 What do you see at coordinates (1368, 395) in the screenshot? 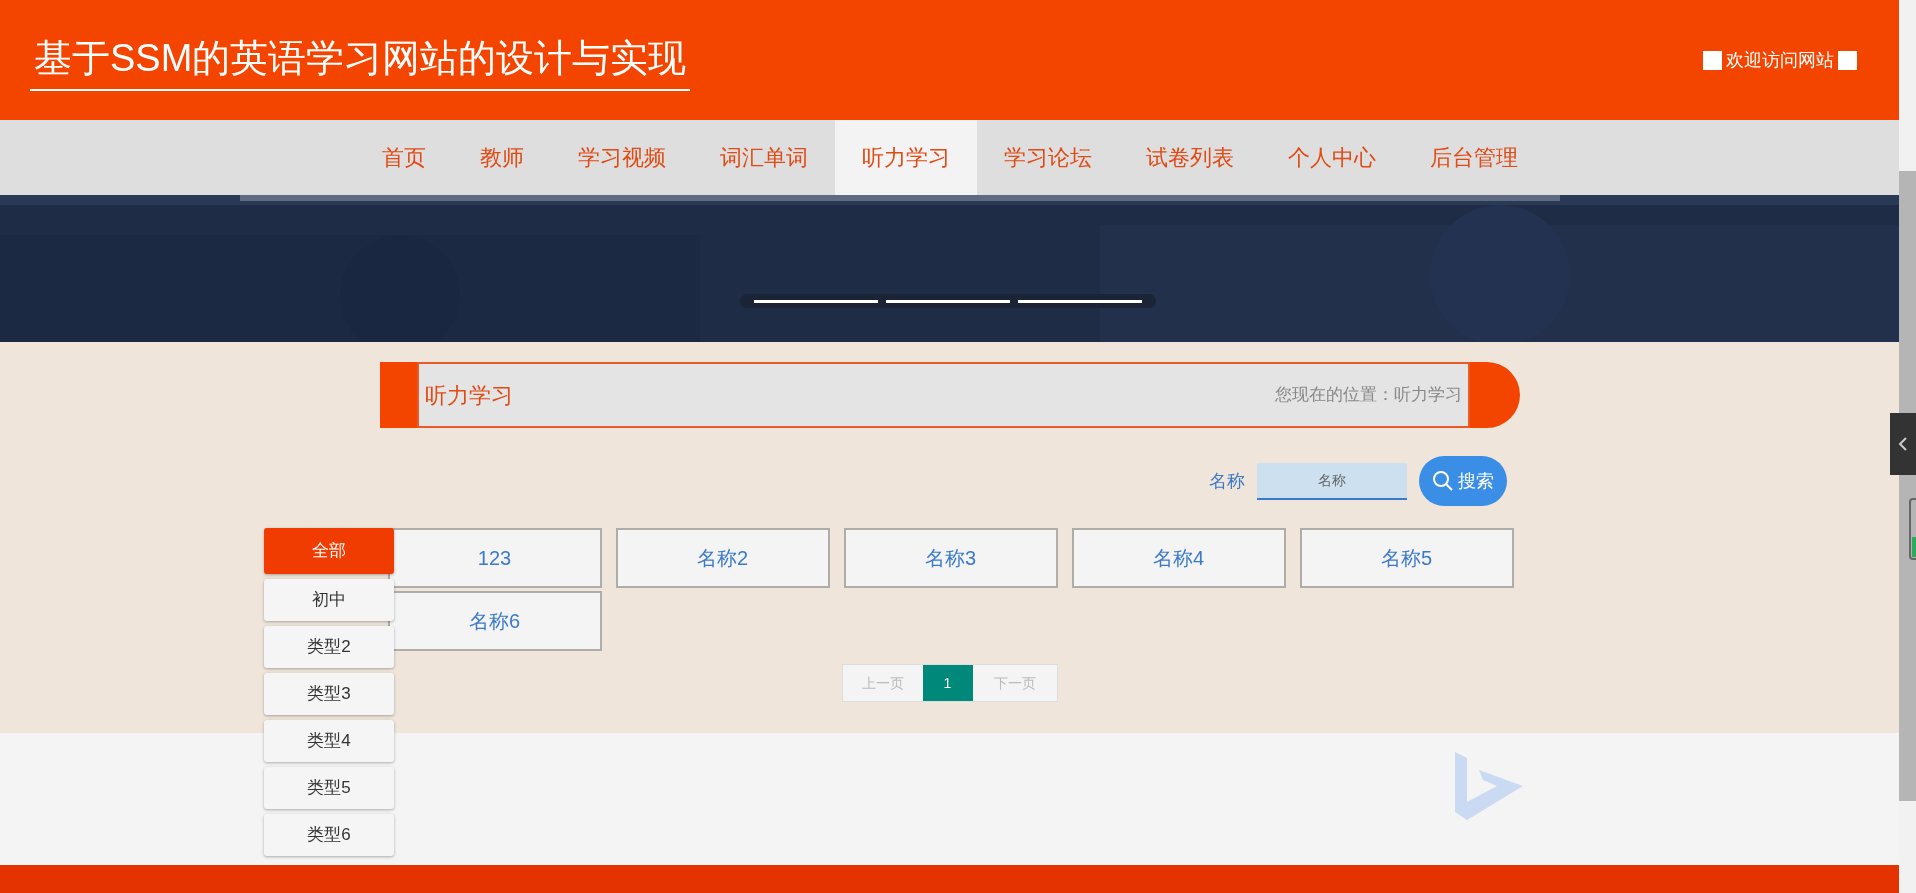
I see `breadcrumb: 您现在的位置：听力学习` at bounding box center [1368, 395].